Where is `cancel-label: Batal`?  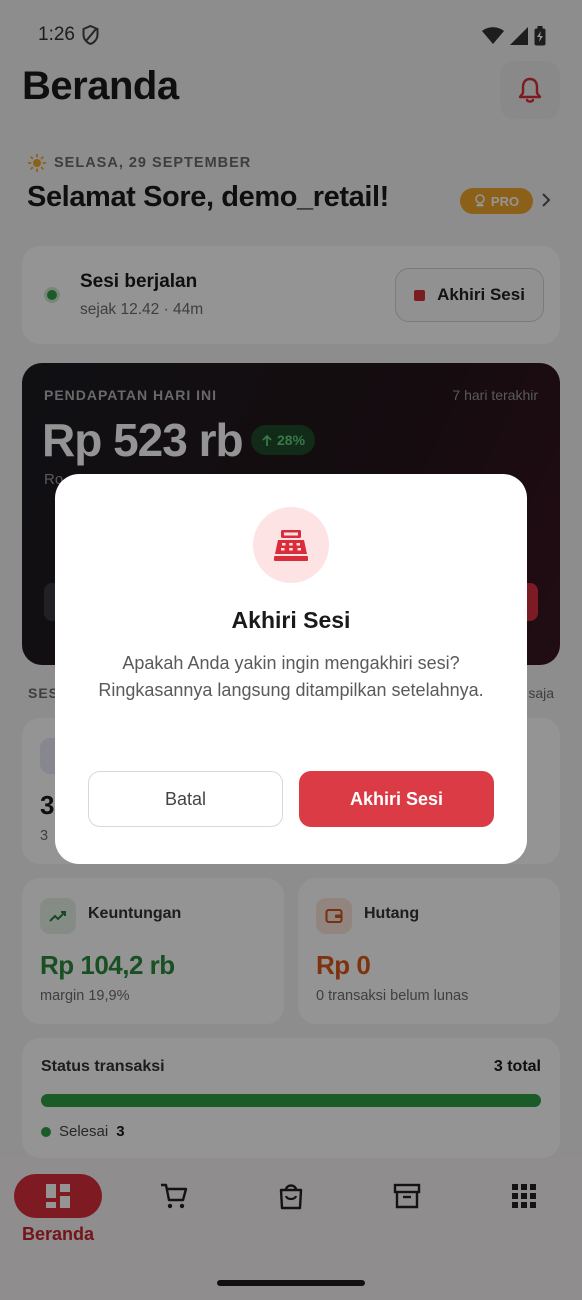
cancel-label: Batal is located at coordinates (185, 798).